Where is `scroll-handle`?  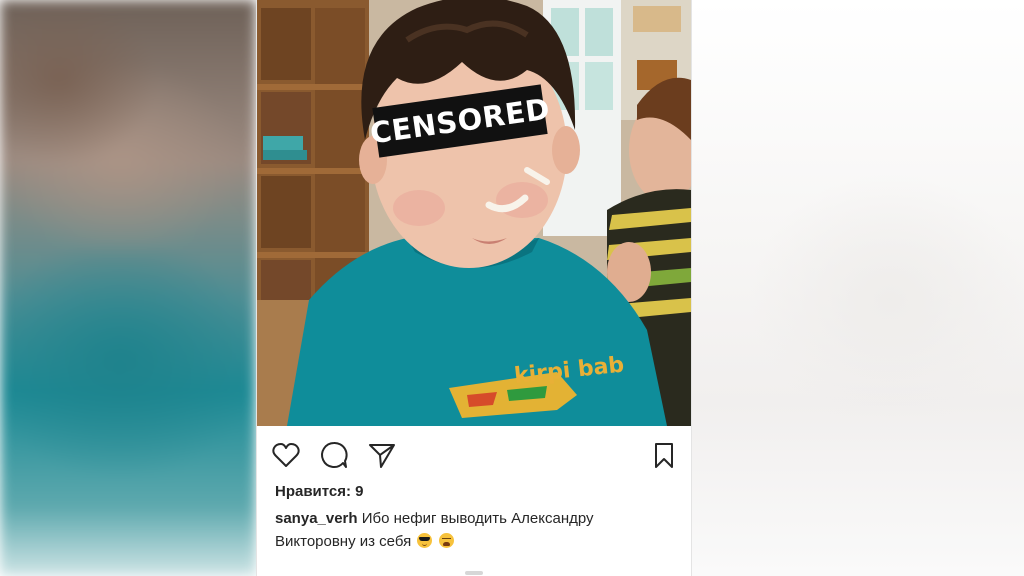 scroll-handle is located at coordinates (474, 573).